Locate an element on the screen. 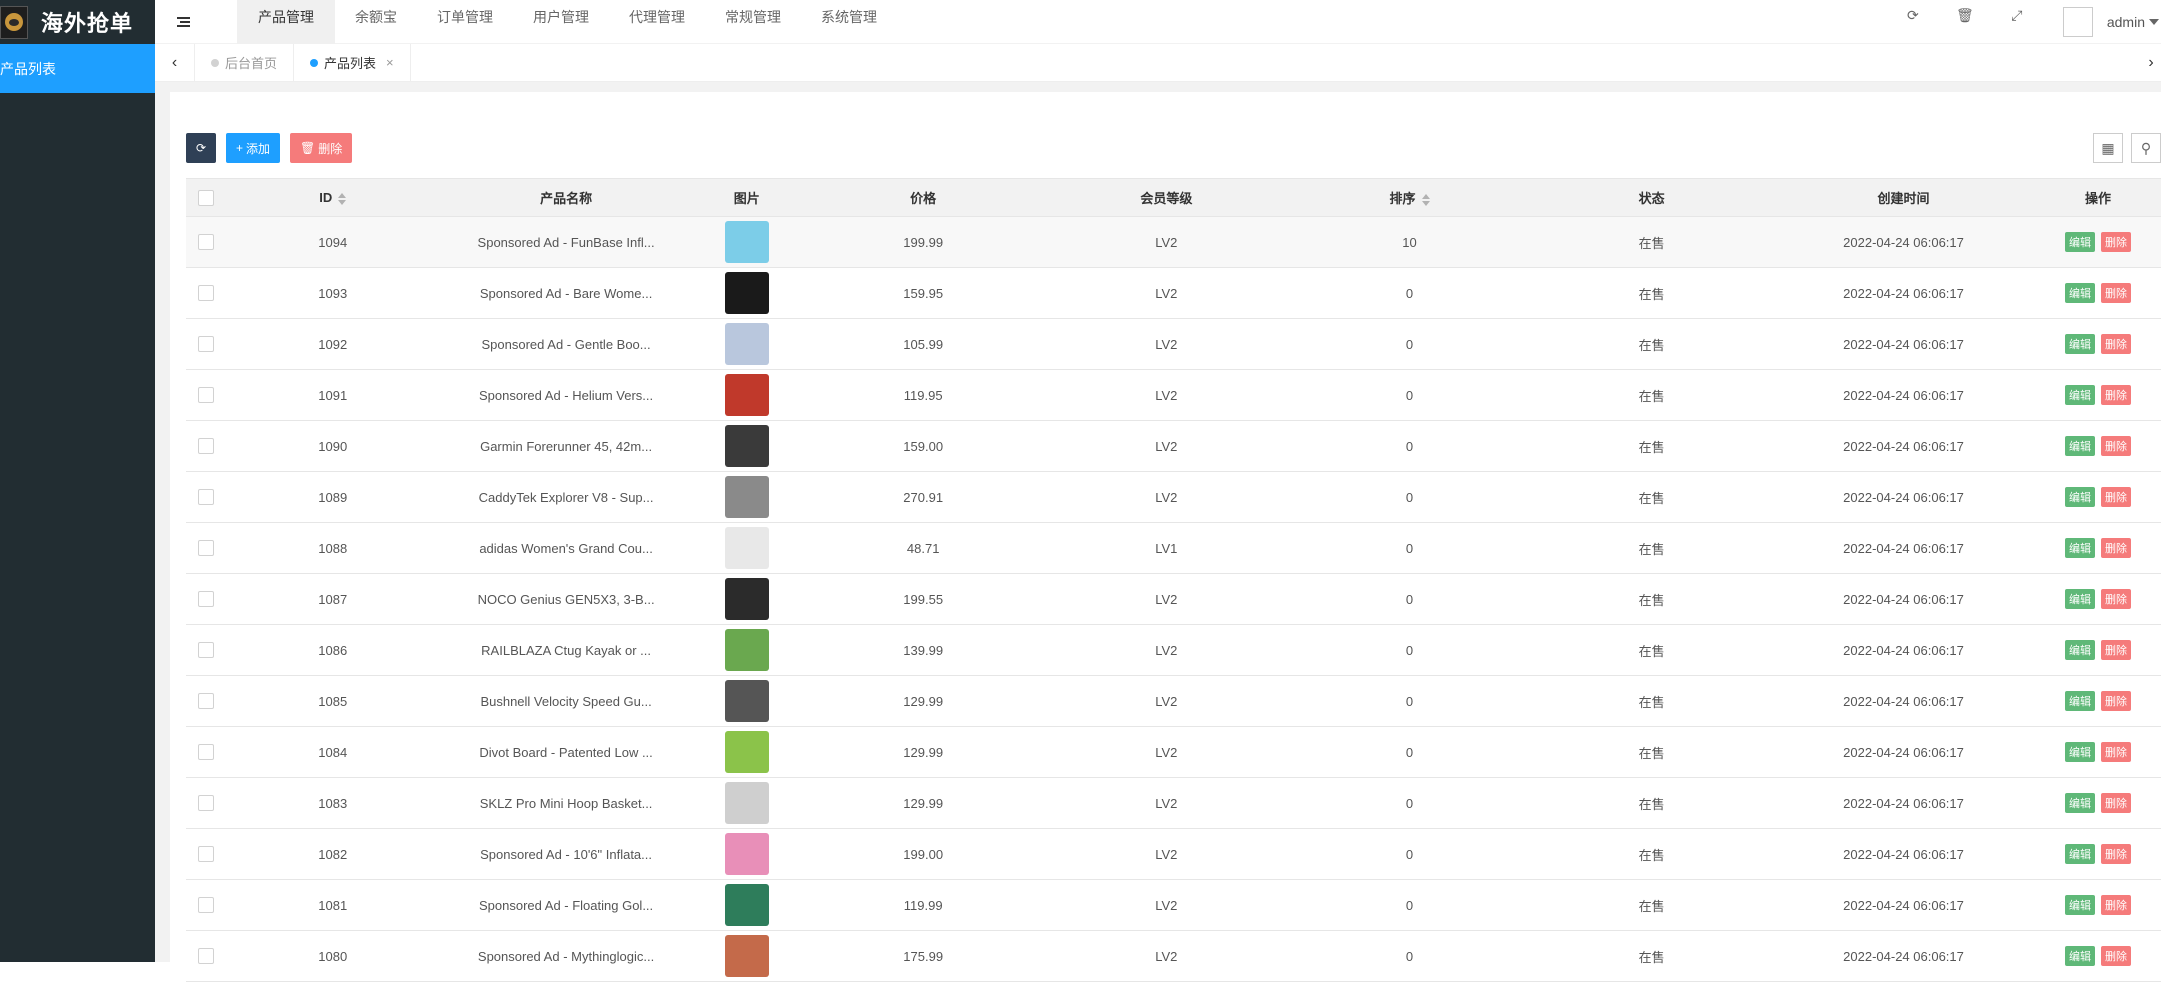  refresh-icon: ⟳ is located at coordinates (1913, 22).